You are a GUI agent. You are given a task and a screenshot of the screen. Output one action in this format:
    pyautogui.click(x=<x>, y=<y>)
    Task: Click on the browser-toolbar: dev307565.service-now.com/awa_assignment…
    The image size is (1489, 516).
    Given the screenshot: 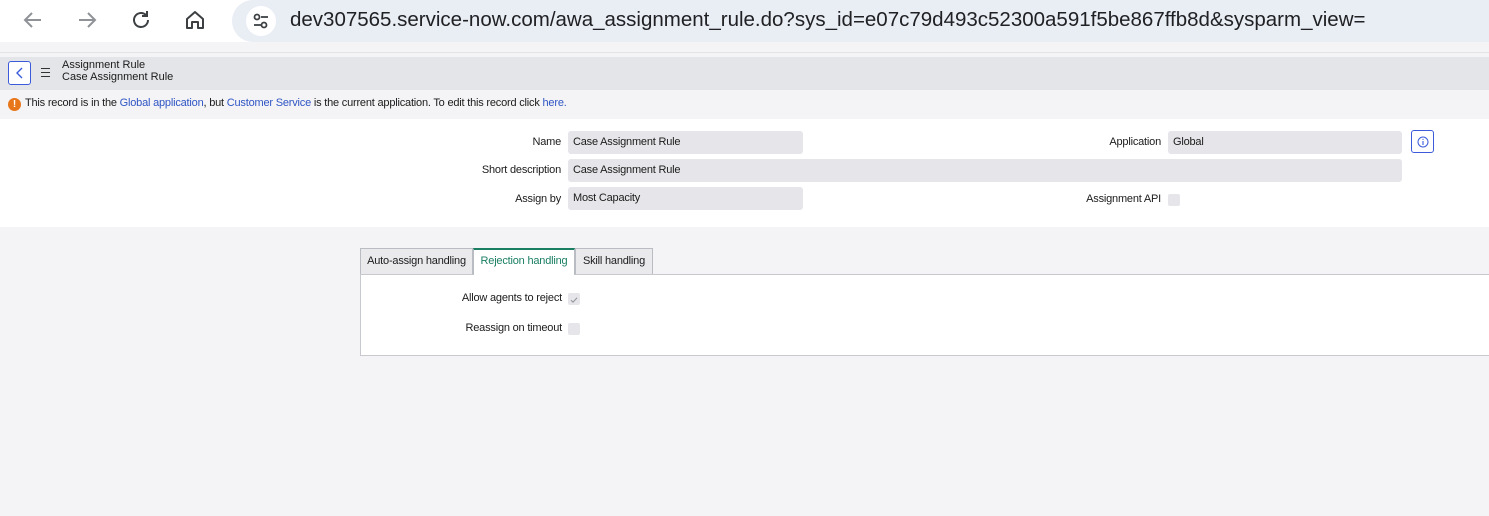 What is the action you would take?
    pyautogui.click(x=744, y=21)
    